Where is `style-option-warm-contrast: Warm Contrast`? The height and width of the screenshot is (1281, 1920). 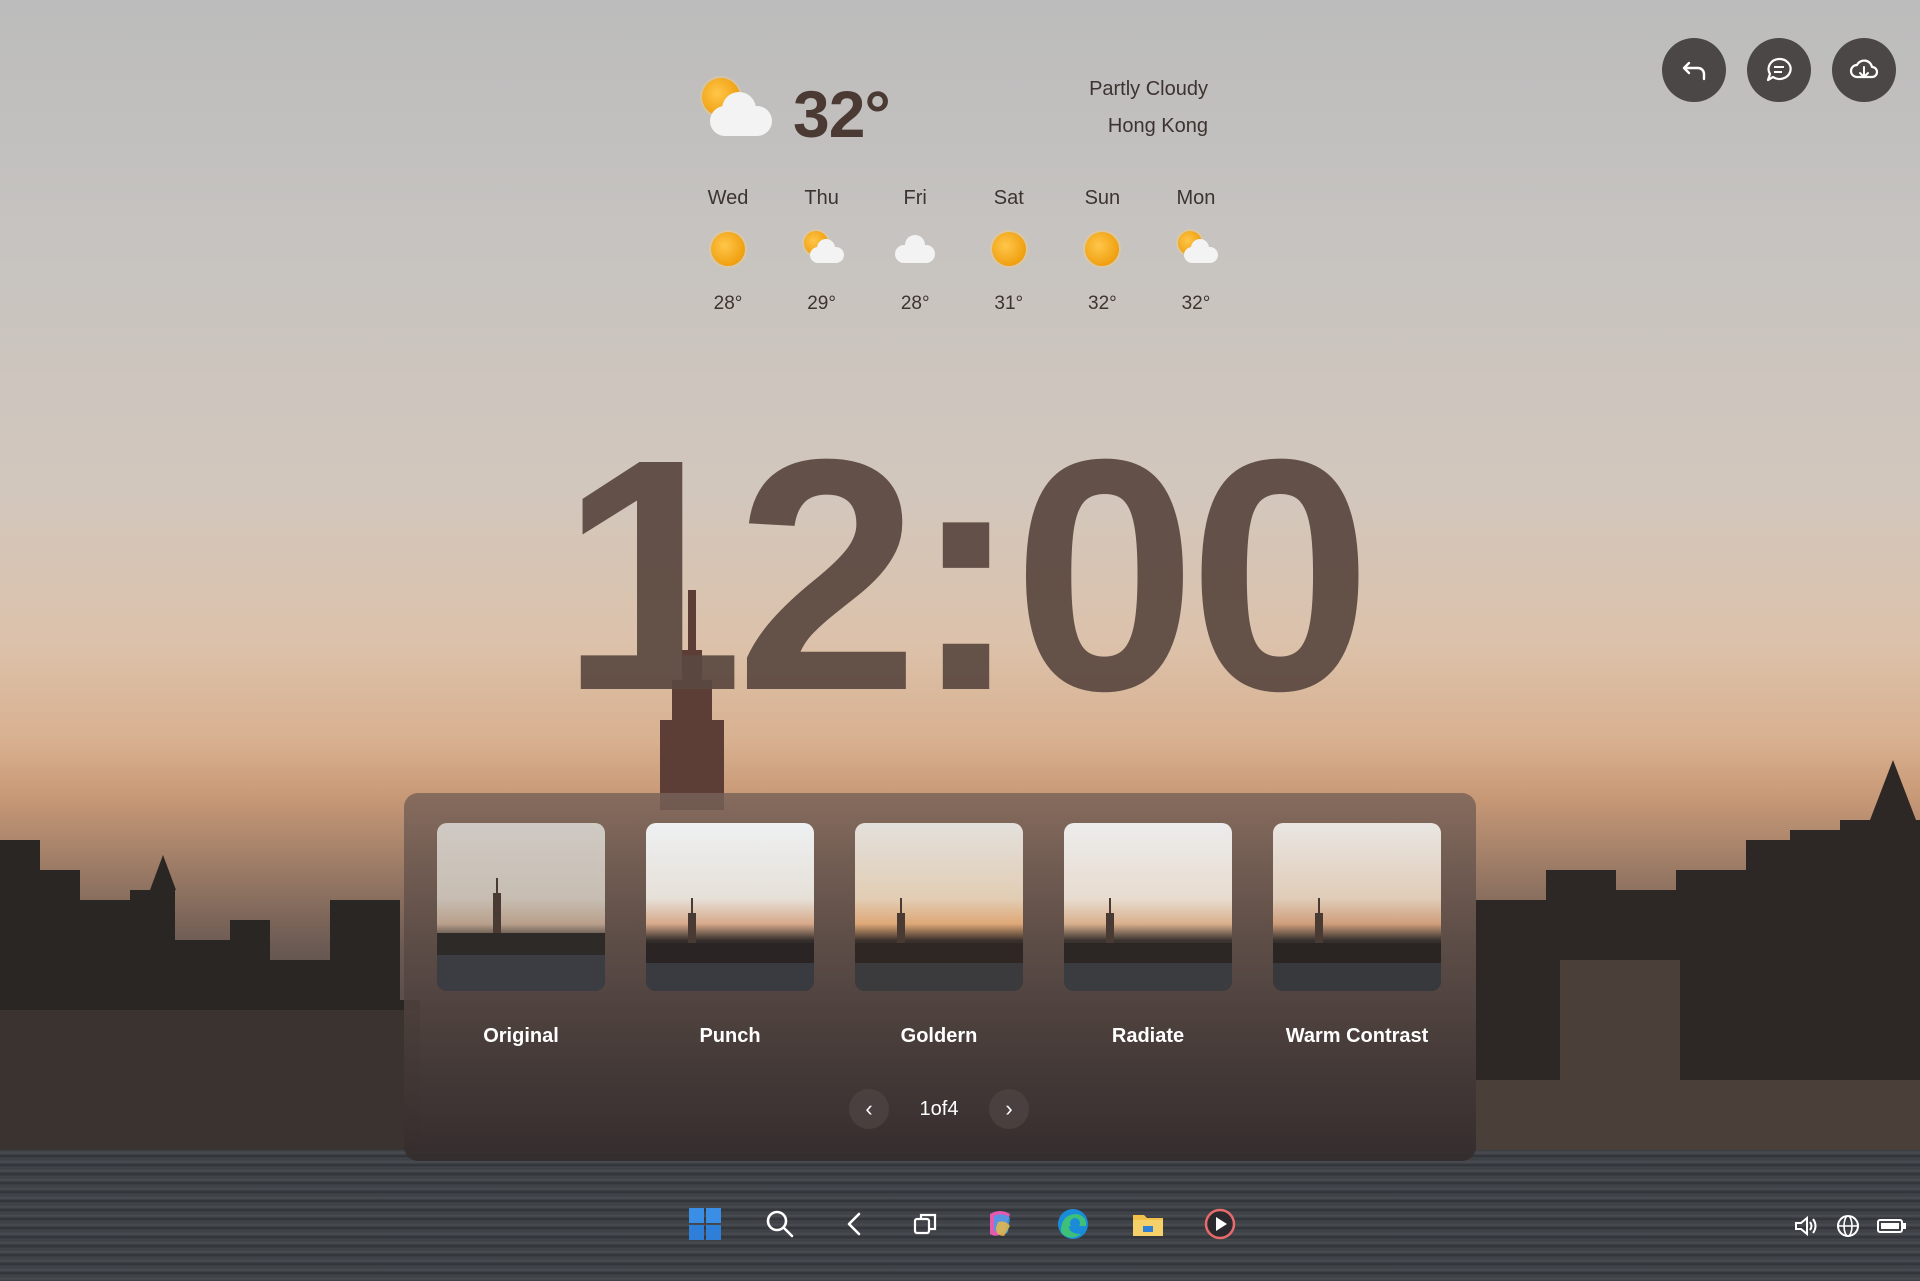
style-option-warm-contrast: Warm Contrast is located at coordinates (1357, 935).